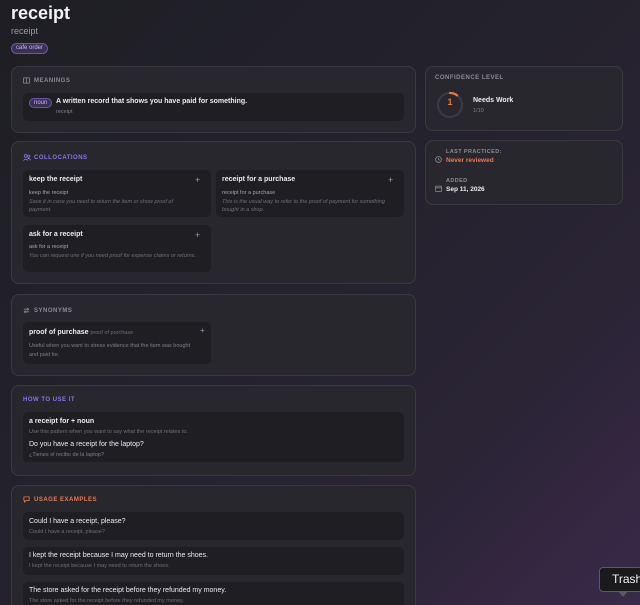 The width and height of the screenshot is (640, 605). I want to click on tooltip-arrow, so click(623, 594).